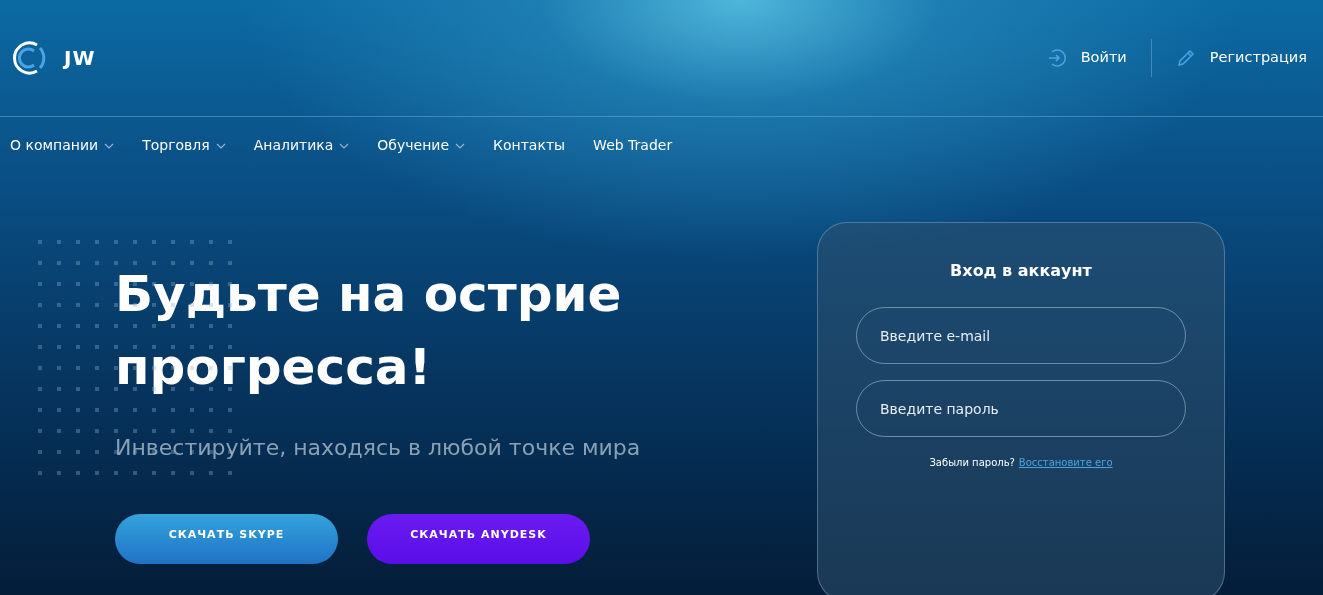  I want to click on nav-link: Аналитика, so click(301, 145).